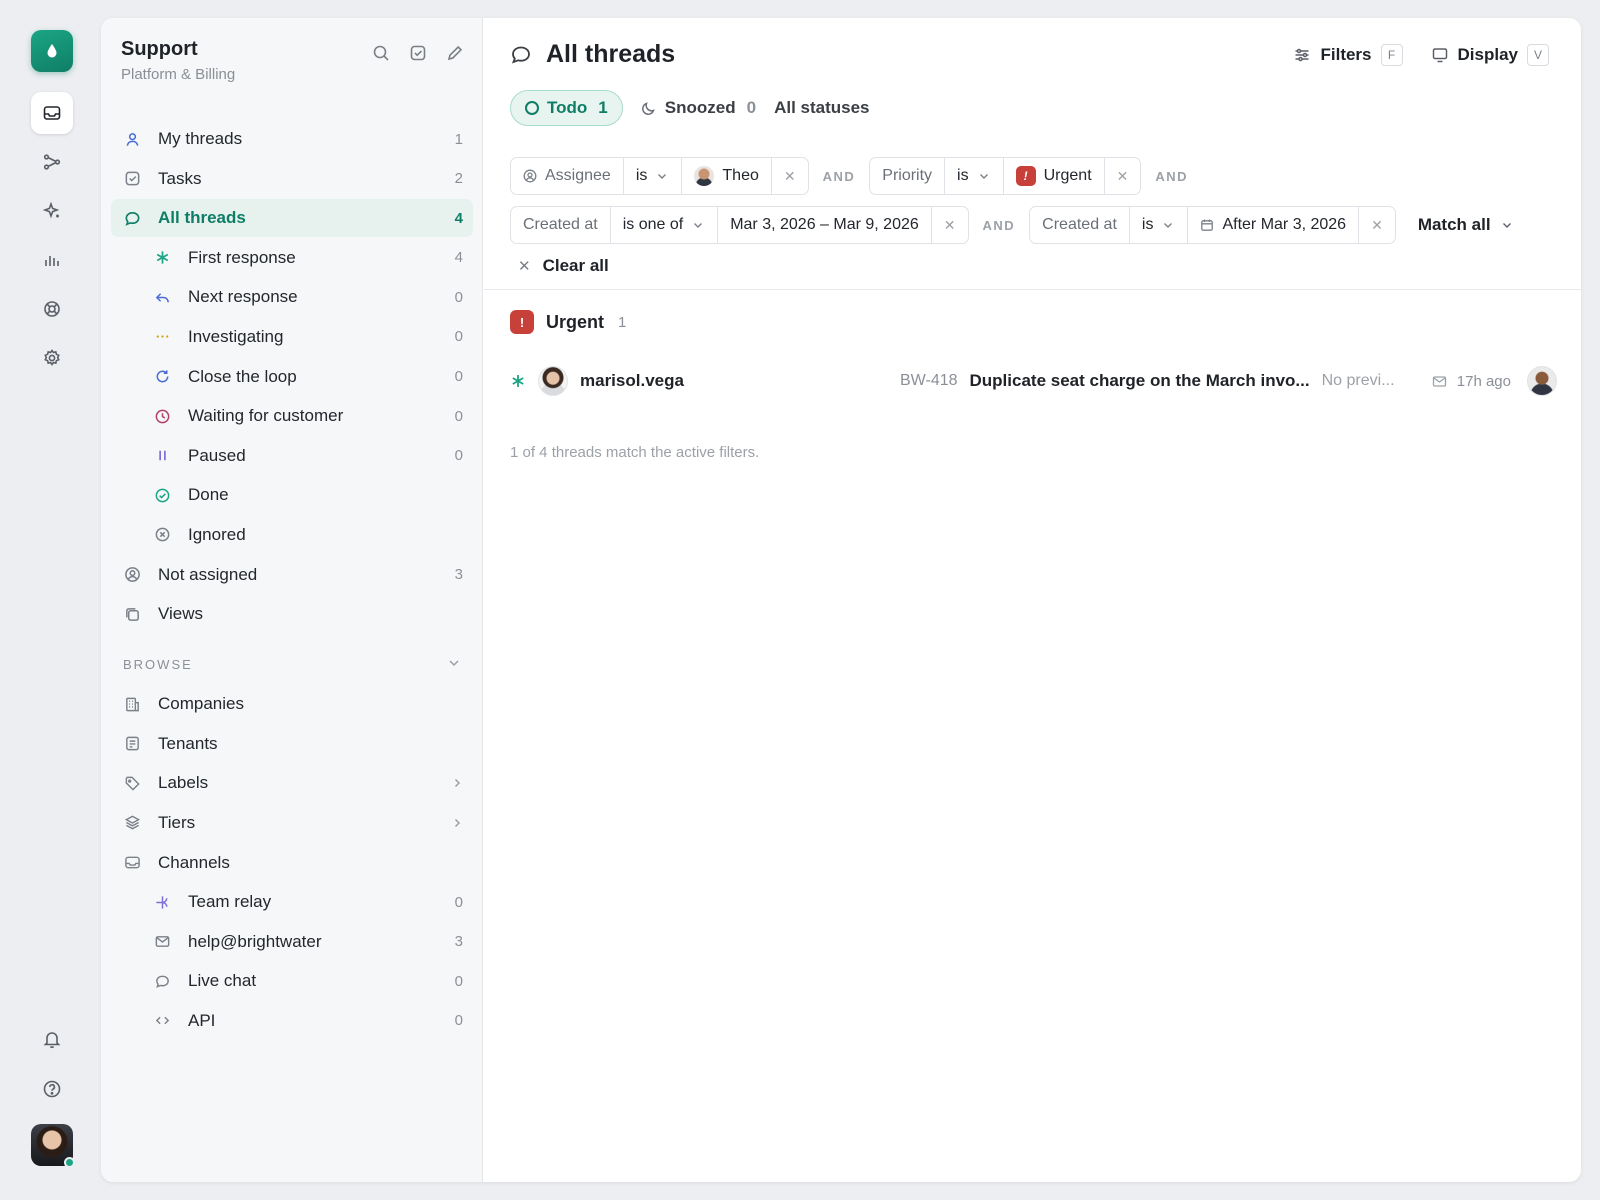  What do you see at coordinates (292, 664) in the screenshot?
I see `browse-section-header: BROWSE` at bounding box center [292, 664].